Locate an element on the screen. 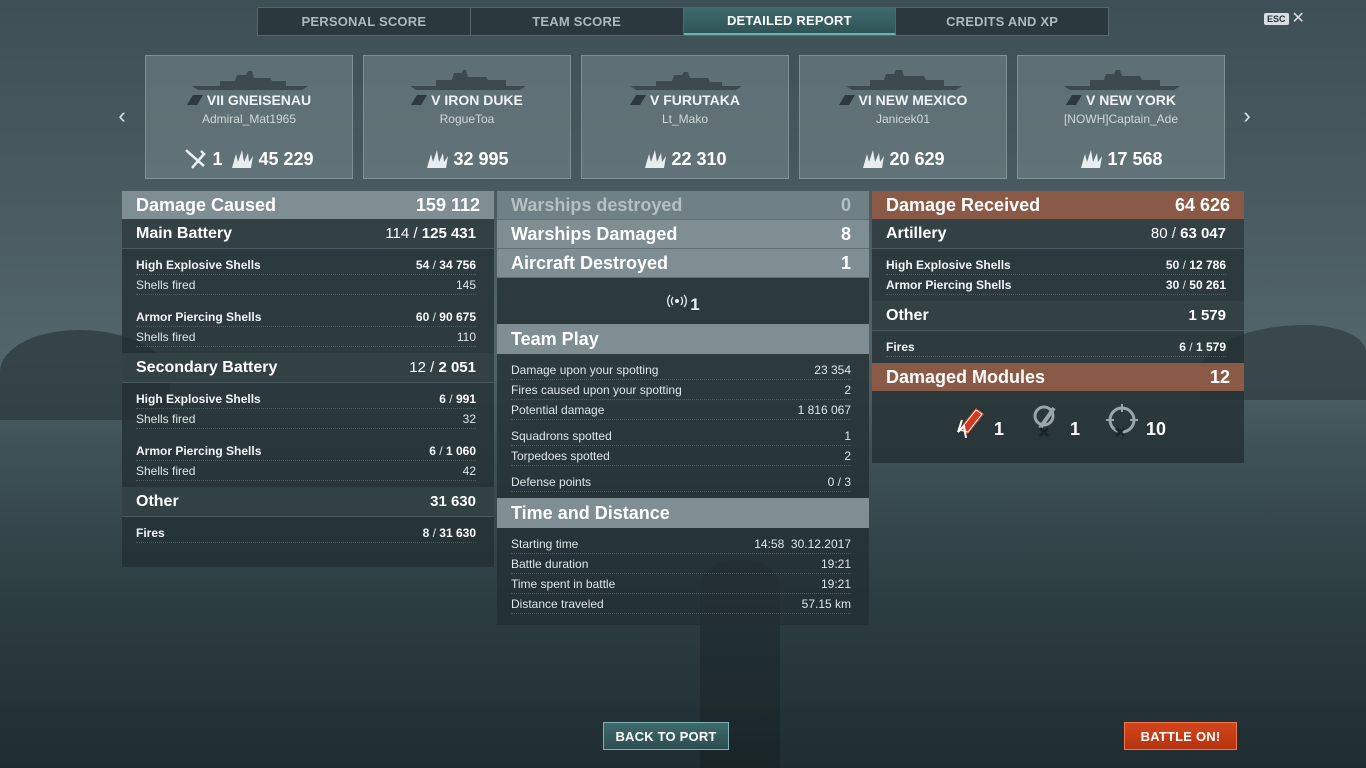  stat-row: Distance traveled 57.15 km is located at coordinates (681, 604).